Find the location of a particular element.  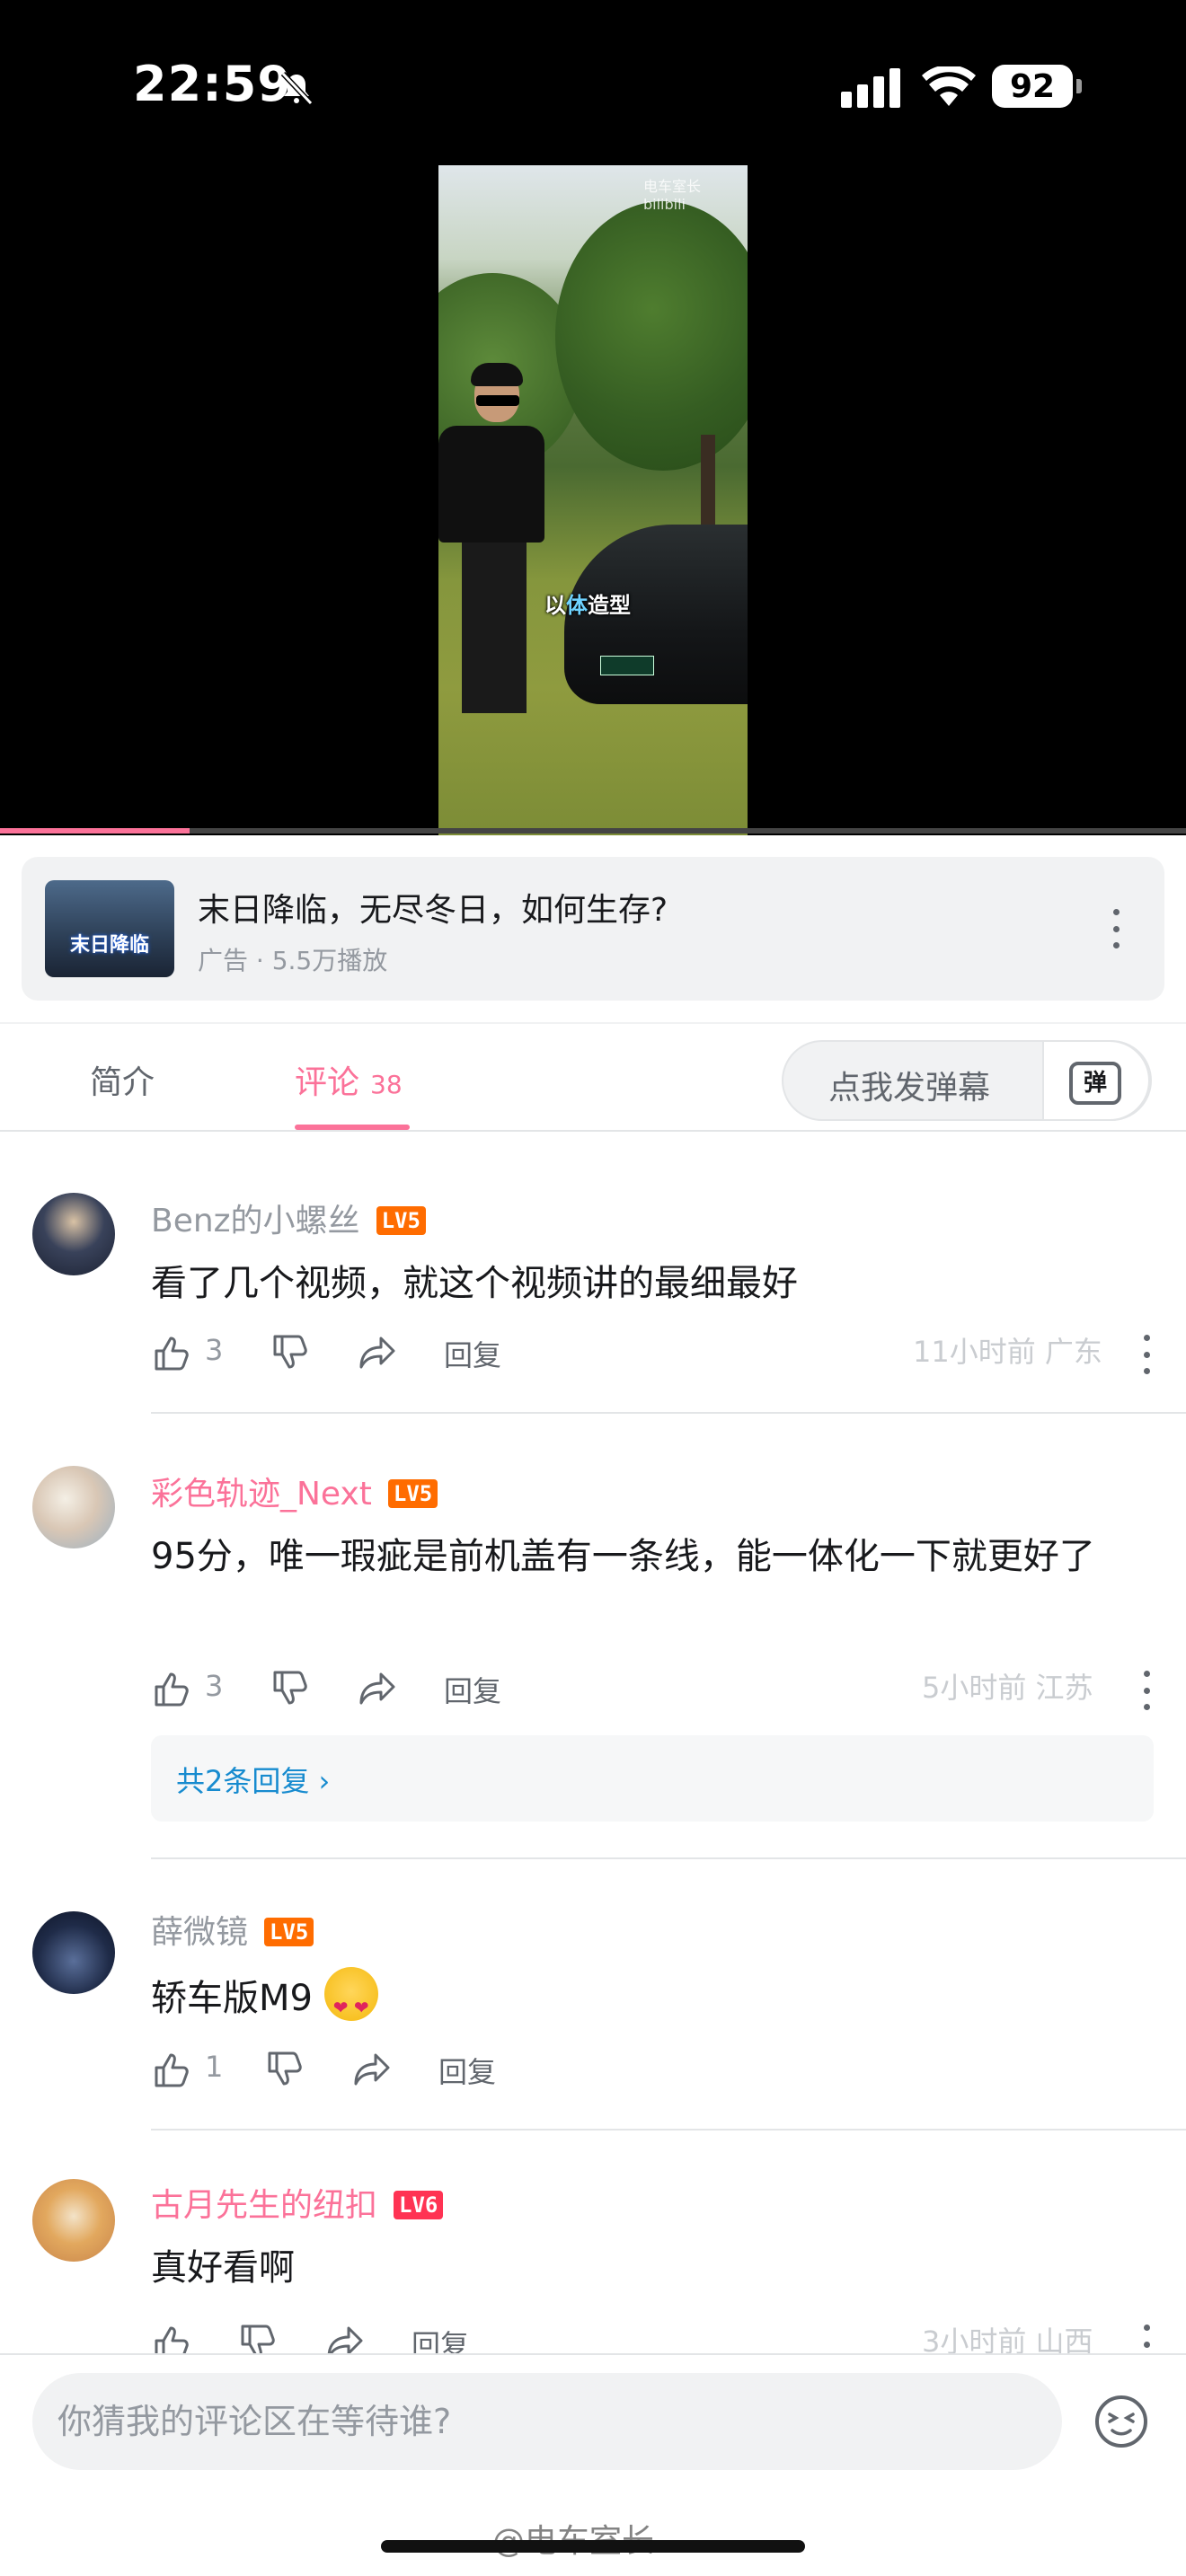

comment-actions: 3 回复 11小时前 广东 is located at coordinates (658, 1351).